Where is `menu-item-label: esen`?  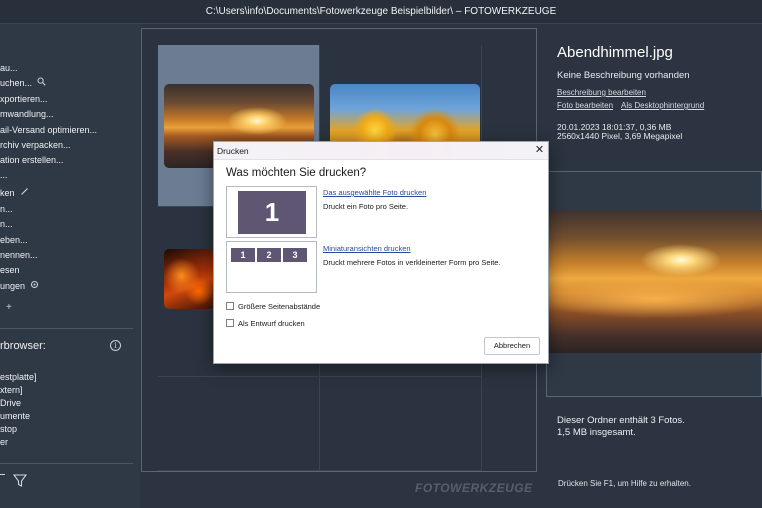
menu-item-label: esen is located at coordinates (10, 270).